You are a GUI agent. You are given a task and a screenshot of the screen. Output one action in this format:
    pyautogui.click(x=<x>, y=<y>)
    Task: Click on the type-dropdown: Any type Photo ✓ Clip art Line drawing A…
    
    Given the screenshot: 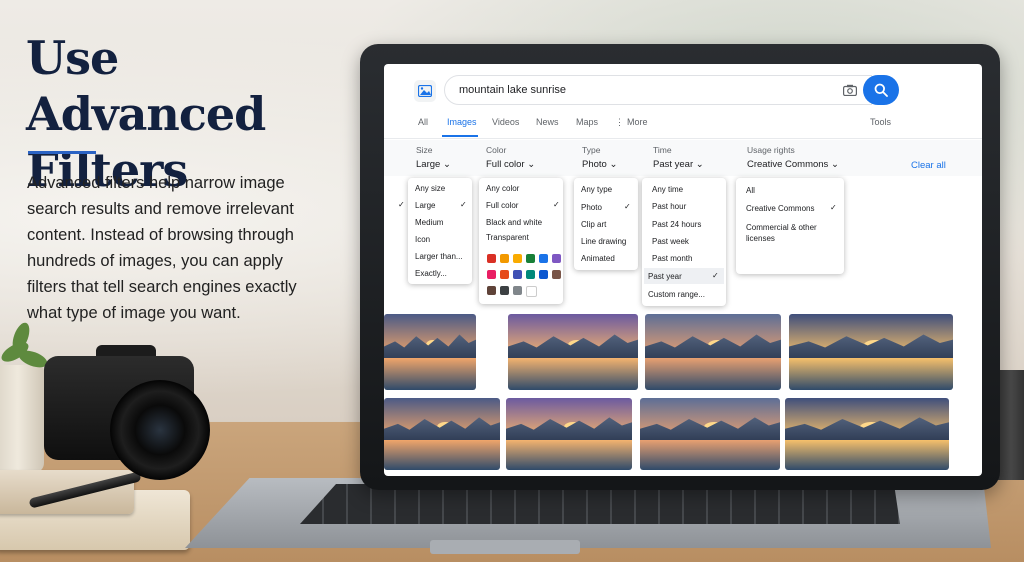 What is the action you would take?
    pyautogui.click(x=606, y=224)
    